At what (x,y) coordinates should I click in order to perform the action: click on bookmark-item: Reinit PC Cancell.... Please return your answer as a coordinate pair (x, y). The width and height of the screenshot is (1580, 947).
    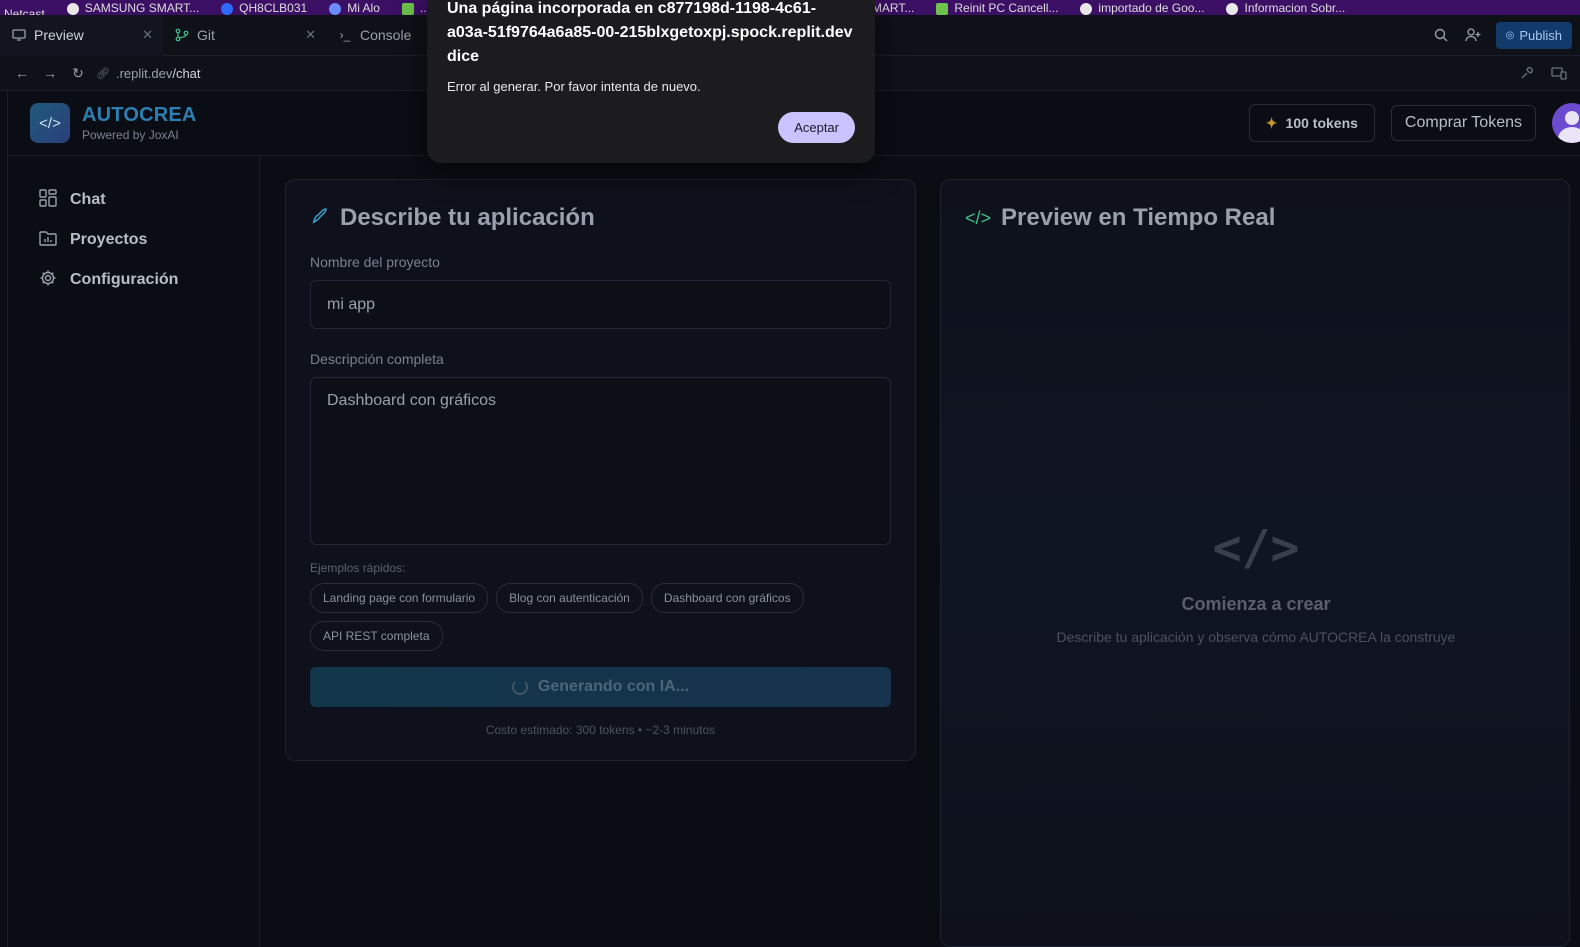
    Looking at the image, I should click on (997, 8).